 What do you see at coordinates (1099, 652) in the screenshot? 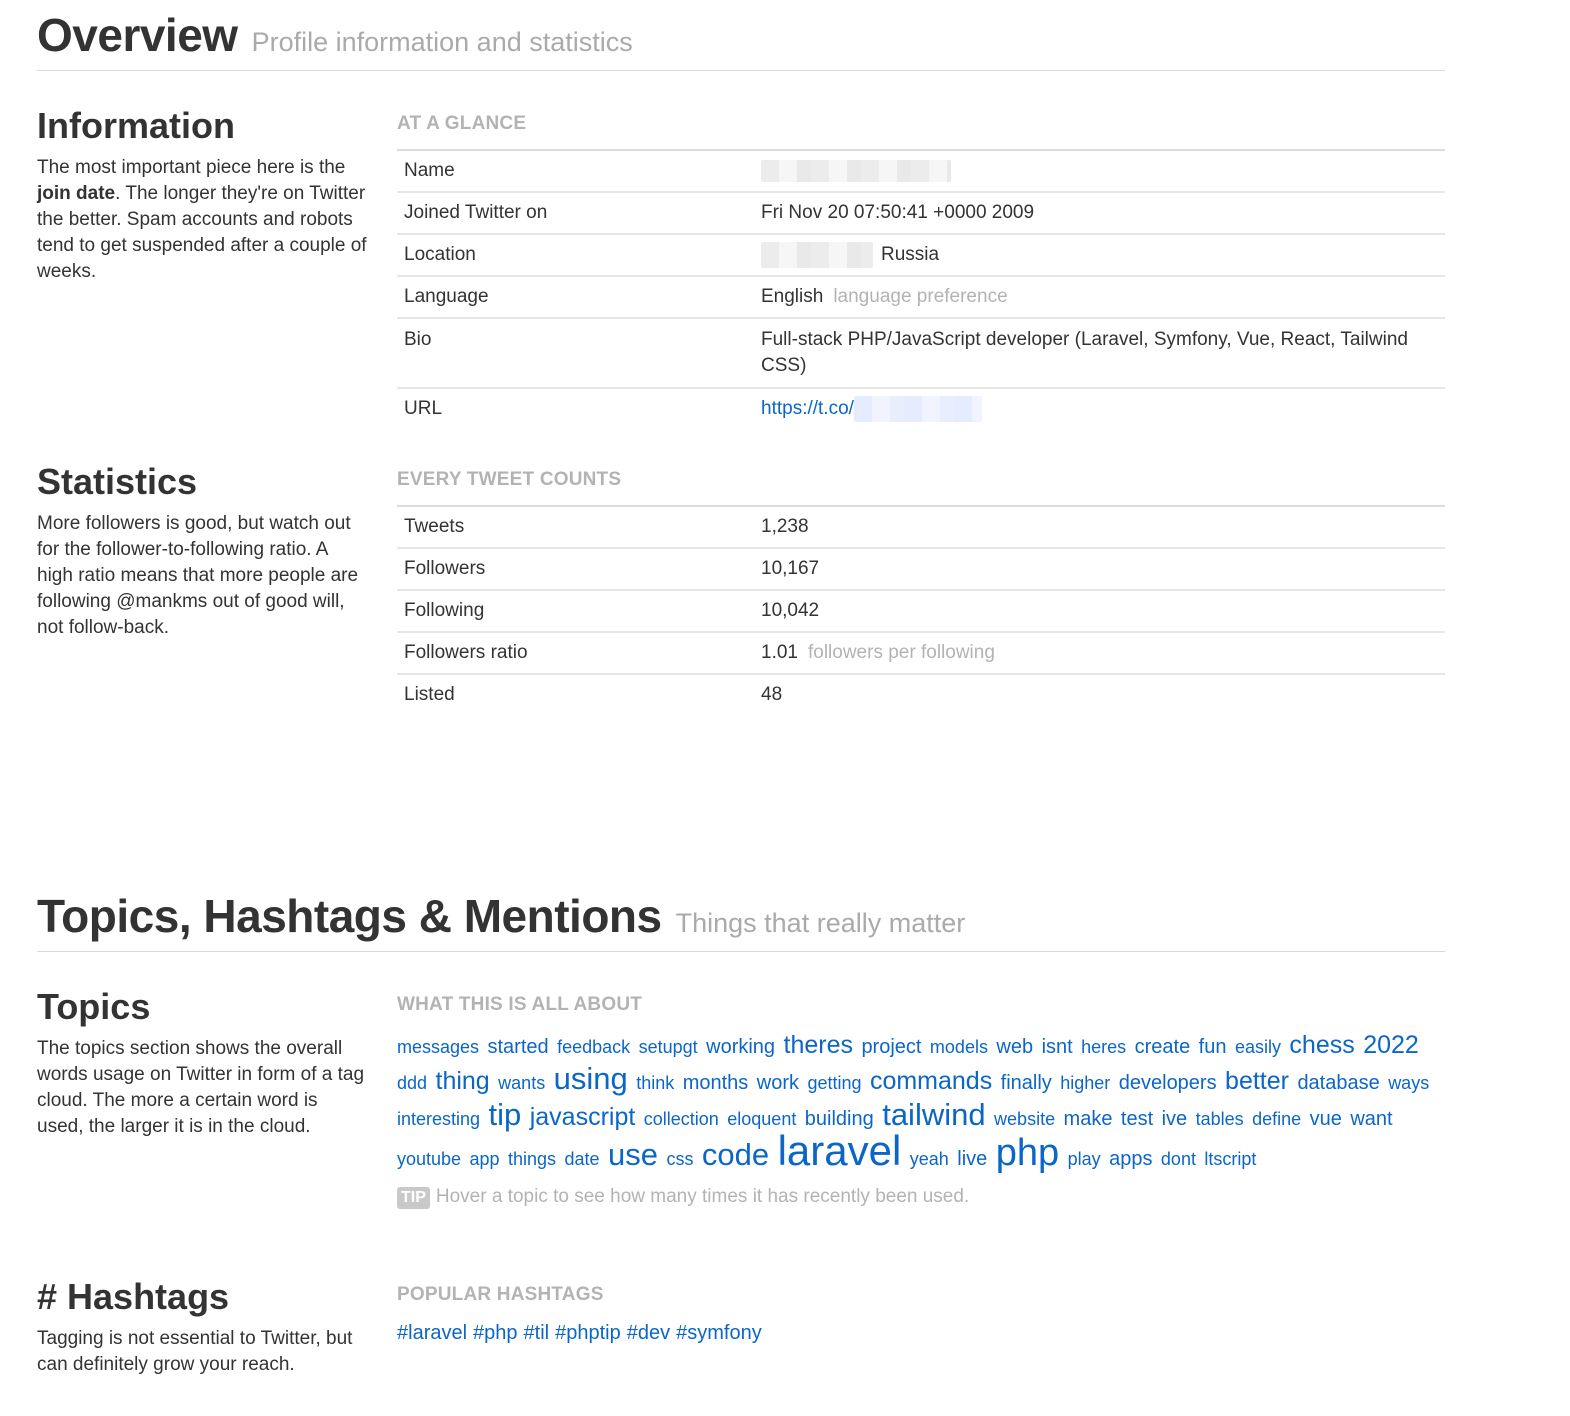
I see `ratio-value: 1.01 followers per following` at bounding box center [1099, 652].